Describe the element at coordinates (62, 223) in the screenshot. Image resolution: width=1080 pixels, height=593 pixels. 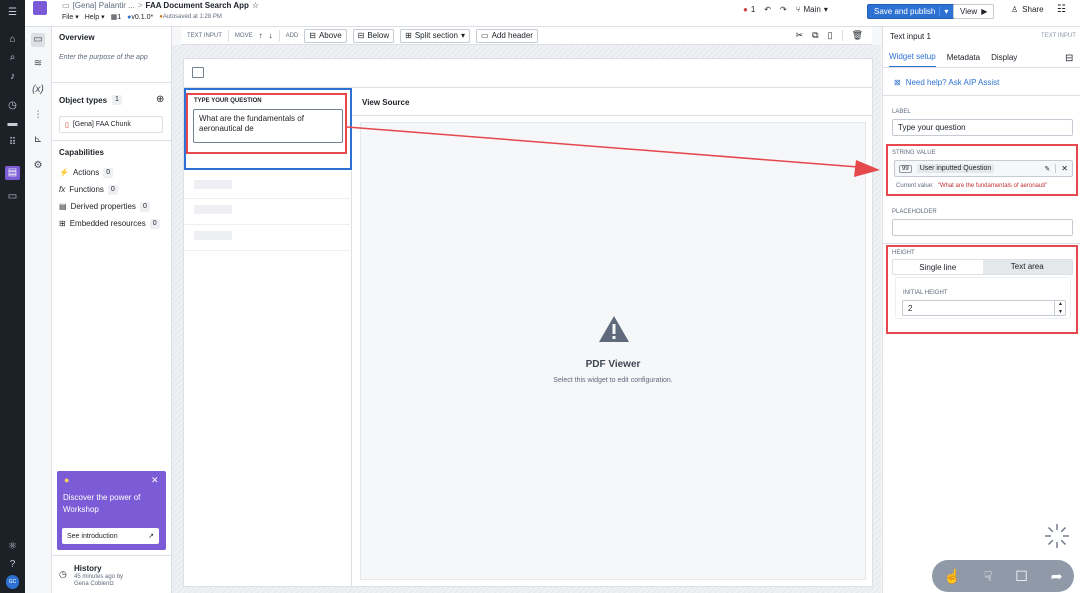
I see `embed-icon: ⊞` at that location.